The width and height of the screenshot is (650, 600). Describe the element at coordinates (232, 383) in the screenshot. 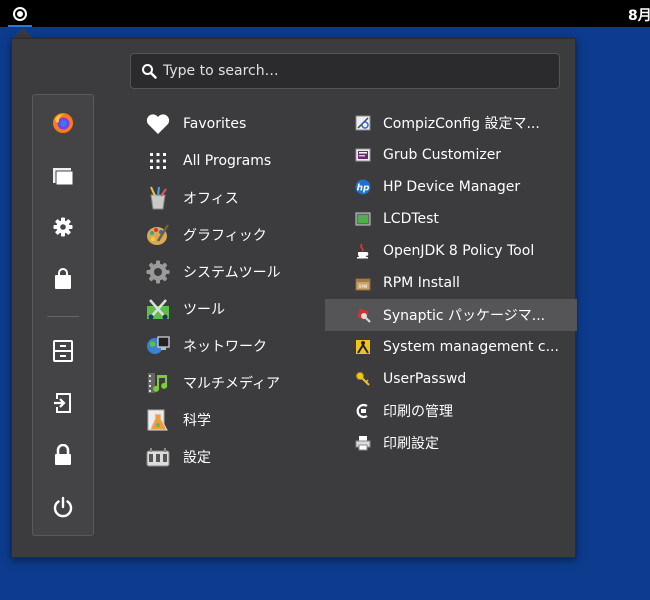

I see `category-label: マルチメディア` at that location.